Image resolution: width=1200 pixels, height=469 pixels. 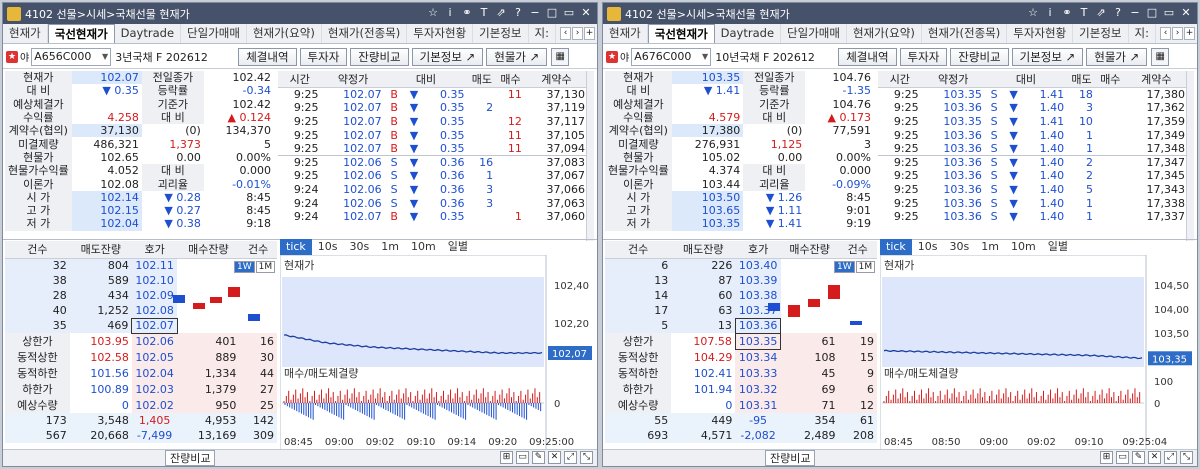 What do you see at coordinates (741, 389) in the screenshot?
I see `bid-row: 하한가 101.94 103.32 69 6` at bounding box center [741, 389].